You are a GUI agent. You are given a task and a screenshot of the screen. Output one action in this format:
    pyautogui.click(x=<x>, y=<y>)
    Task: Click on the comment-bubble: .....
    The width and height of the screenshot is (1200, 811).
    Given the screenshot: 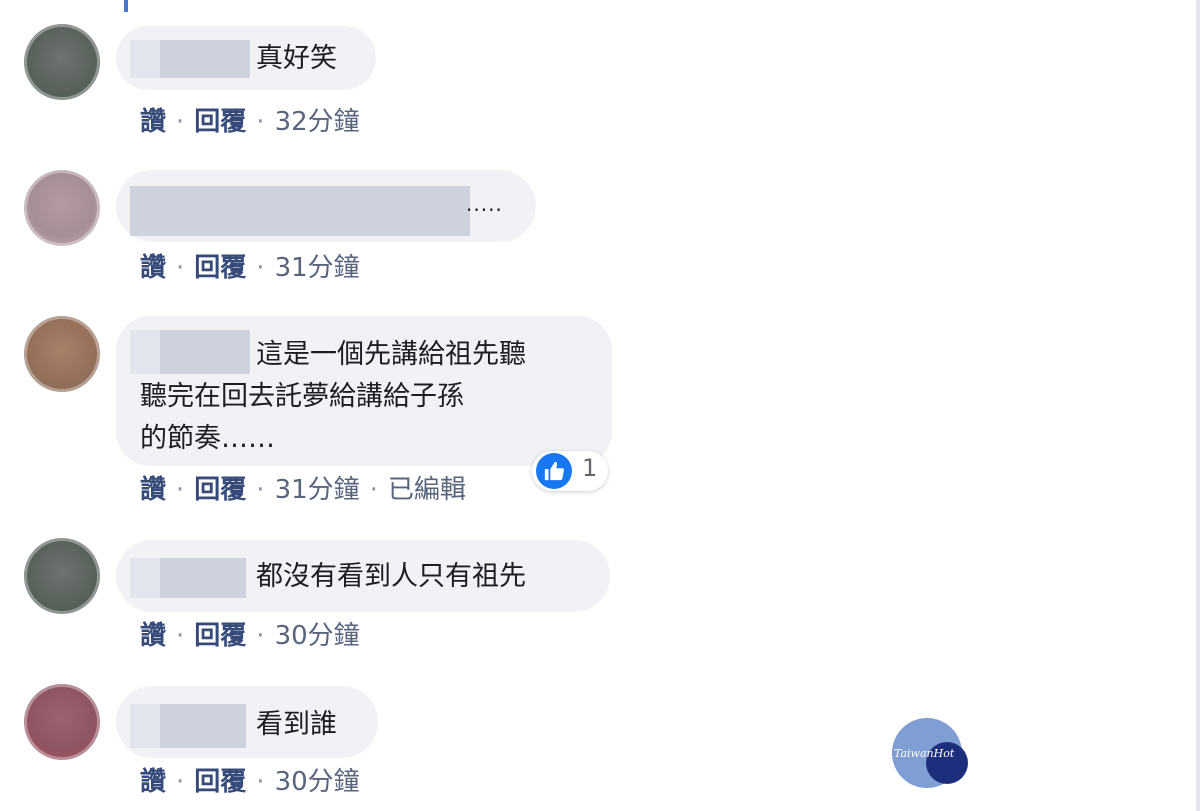 What is the action you would take?
    pyautogui.click(x=326, y=206)
    